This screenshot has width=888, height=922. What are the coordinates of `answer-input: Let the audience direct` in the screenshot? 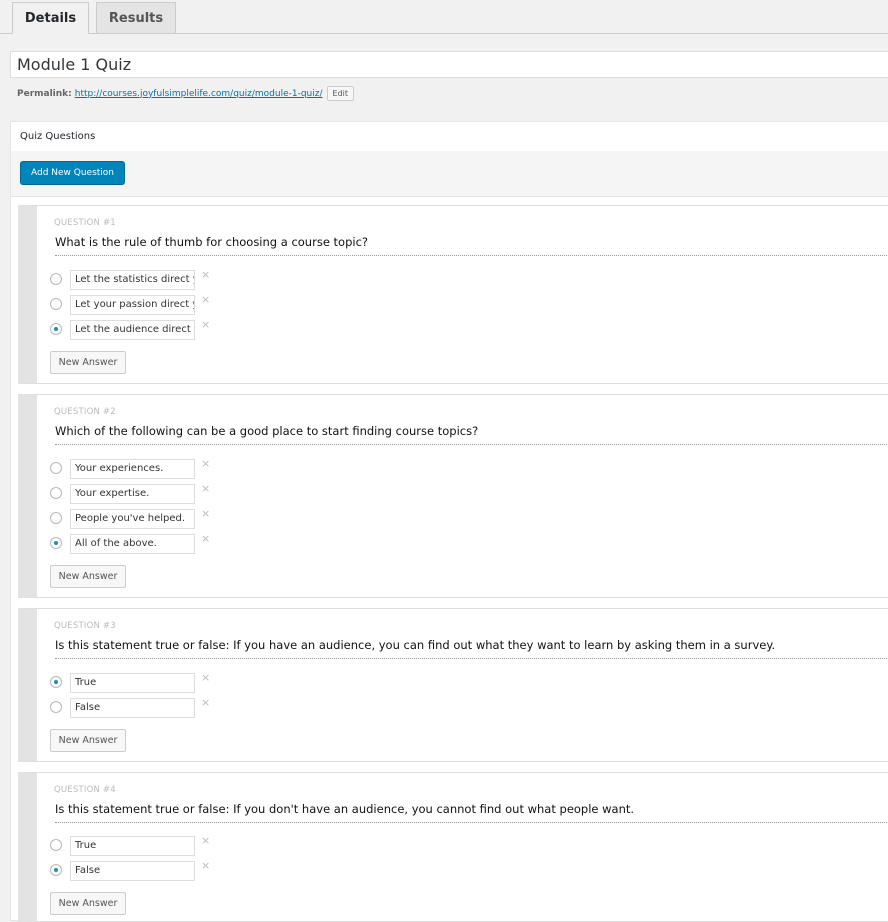 It's located at (132, 330).